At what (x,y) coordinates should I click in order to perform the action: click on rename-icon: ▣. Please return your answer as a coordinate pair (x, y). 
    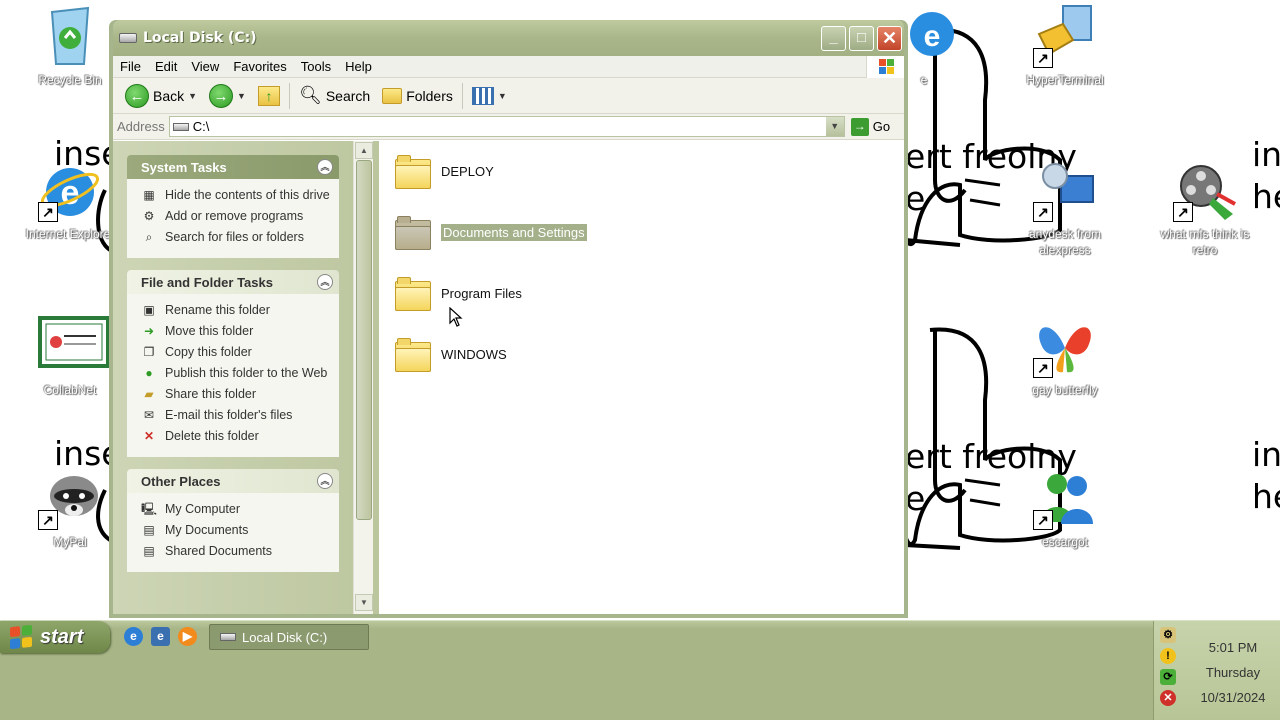
    Looking at the image, I should click on (149, 310).